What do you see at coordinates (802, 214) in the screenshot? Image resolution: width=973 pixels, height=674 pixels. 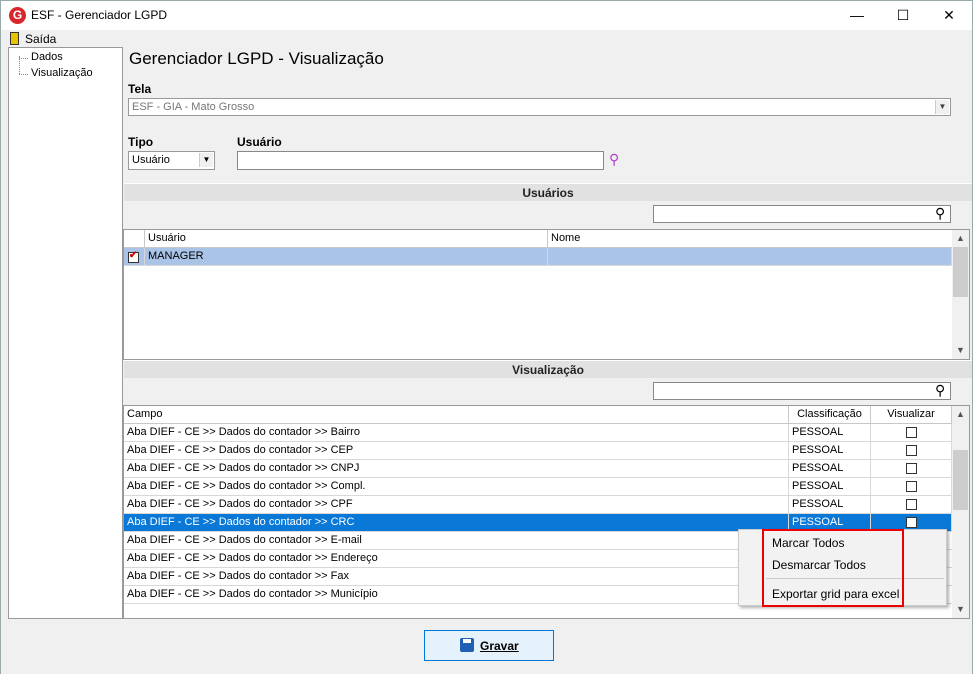 I see `usuarios-filter-input` at bounding box center [802, 214].